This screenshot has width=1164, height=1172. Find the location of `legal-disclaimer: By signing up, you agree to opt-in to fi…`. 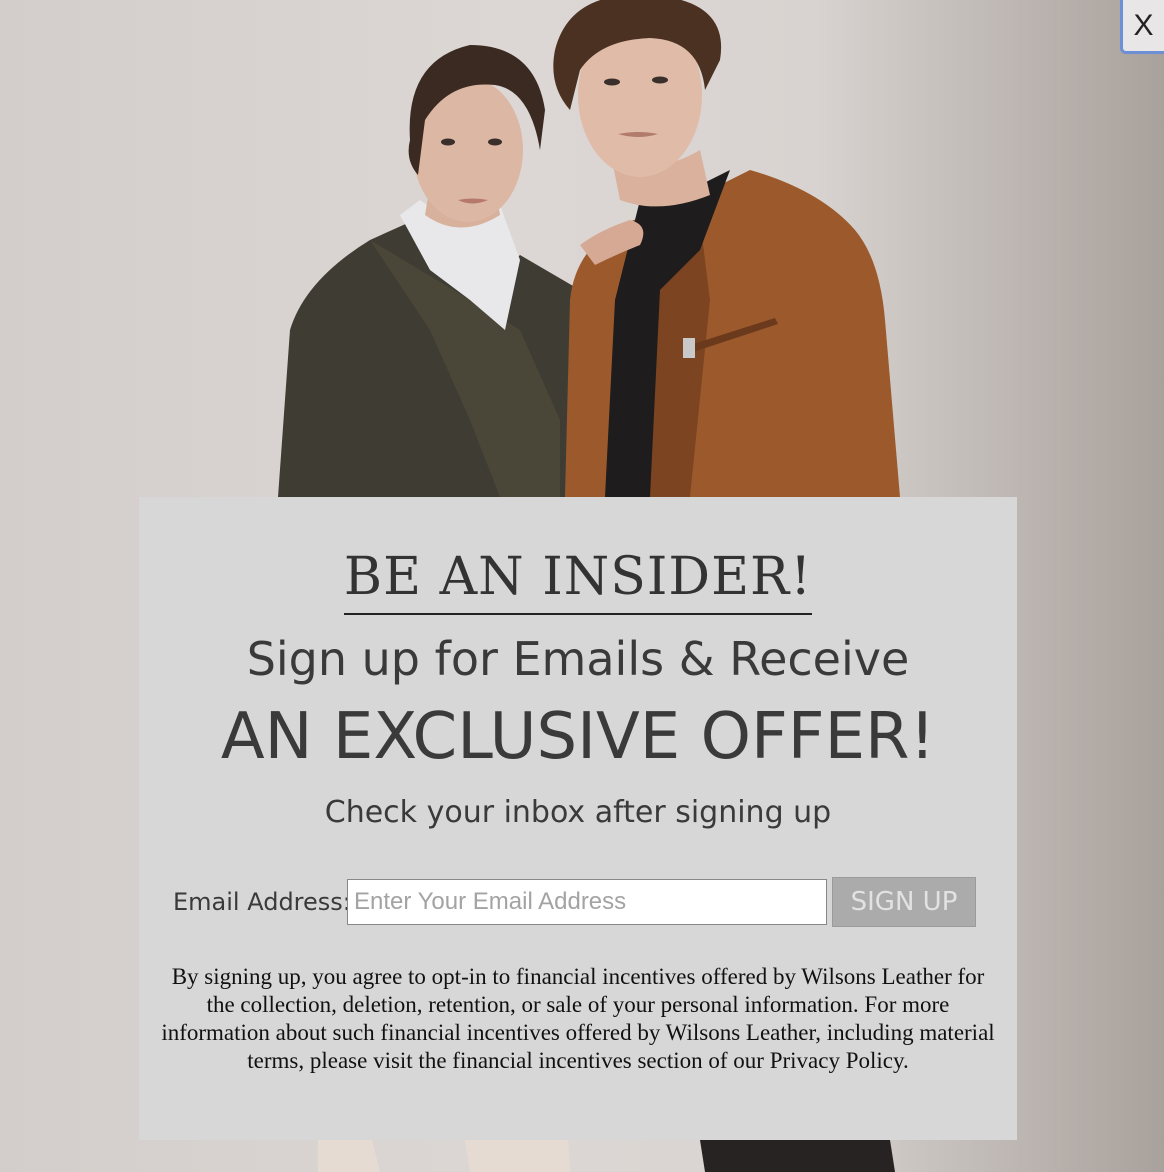

legal-disclaimer: By signing up, you agree to opt-in to fi… is located at coordinates (578, 1018).